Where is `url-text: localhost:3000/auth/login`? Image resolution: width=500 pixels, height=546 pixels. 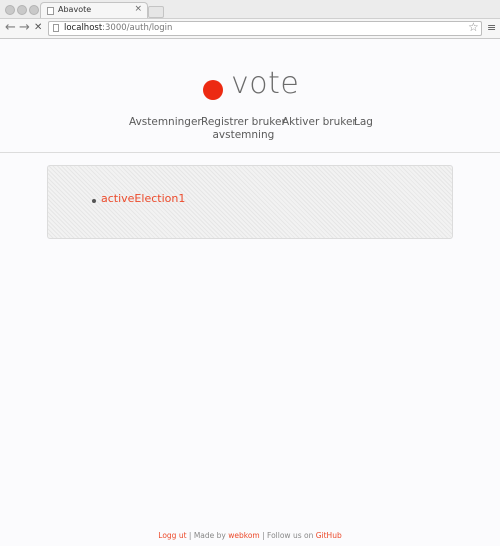
url-text: localhost:3000/auth/login is located at coordinates (118, 28).